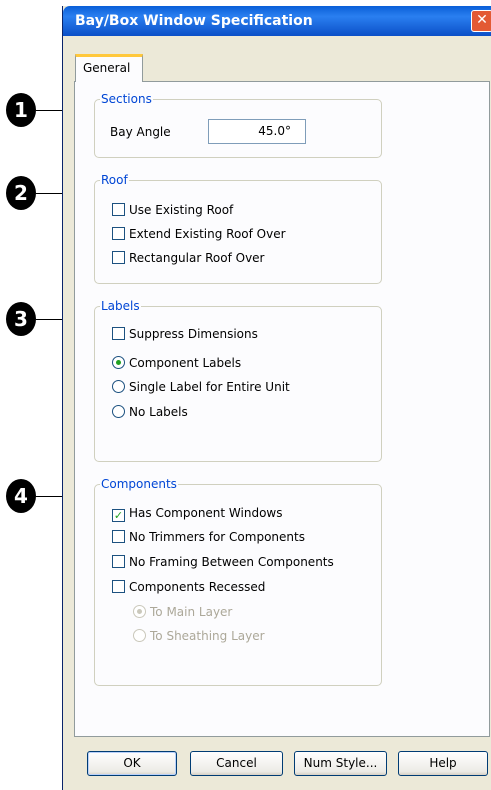 The height and width of the screenshot is (790, 491). I want to click on radio-label: Component Labels, so click(185, 363).